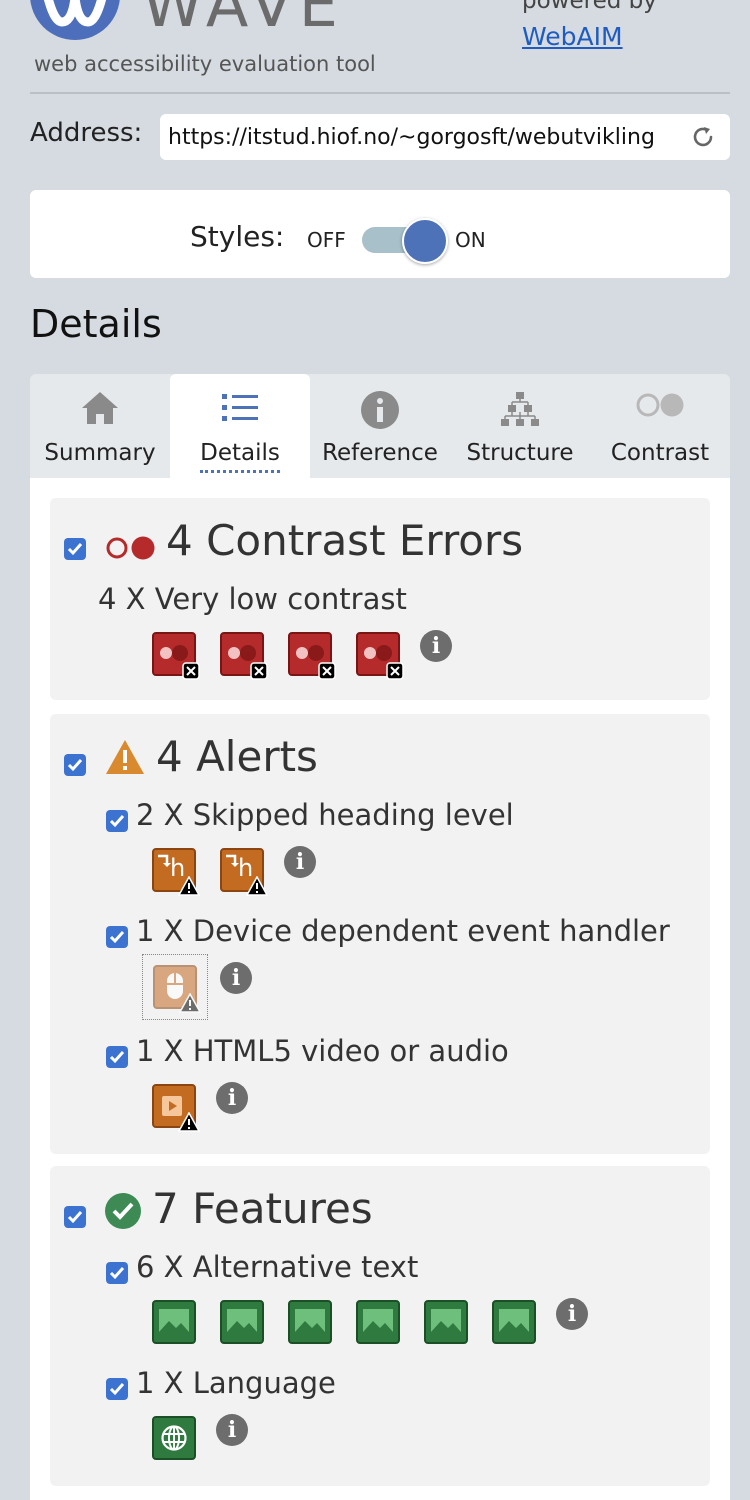  What do you see at coordinates (240, 407) in the screenshot?
I see `list-icon` at bounding box center [240, 407].